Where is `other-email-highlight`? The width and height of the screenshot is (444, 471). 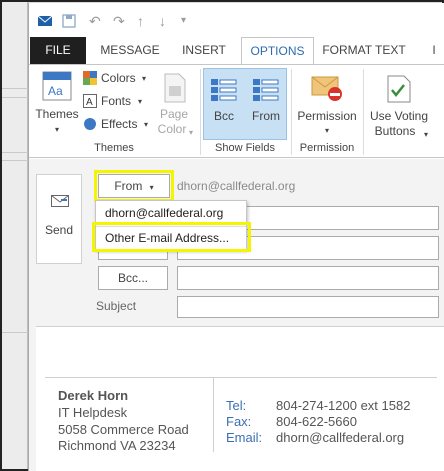
other-email-highlight is located at coordinates (171, 237).